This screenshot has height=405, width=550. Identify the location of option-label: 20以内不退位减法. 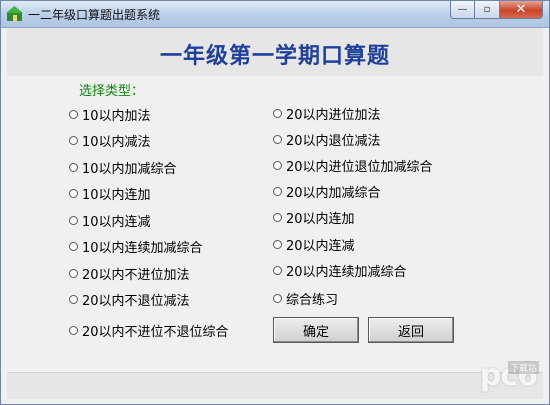
(136, 301).